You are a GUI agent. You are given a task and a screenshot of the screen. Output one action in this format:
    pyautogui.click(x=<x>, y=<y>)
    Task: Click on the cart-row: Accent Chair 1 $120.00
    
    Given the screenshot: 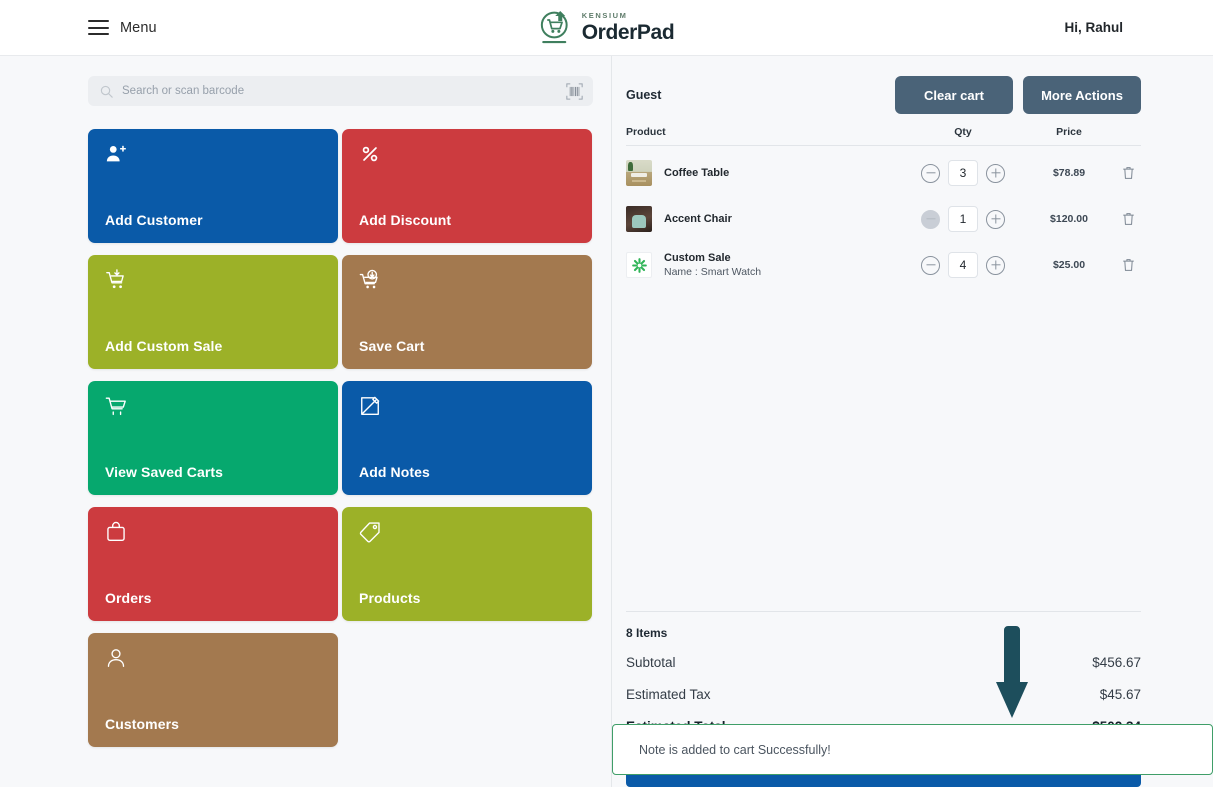 What is the action you would take?
    pyautogui.click(x=883, y=219)
    